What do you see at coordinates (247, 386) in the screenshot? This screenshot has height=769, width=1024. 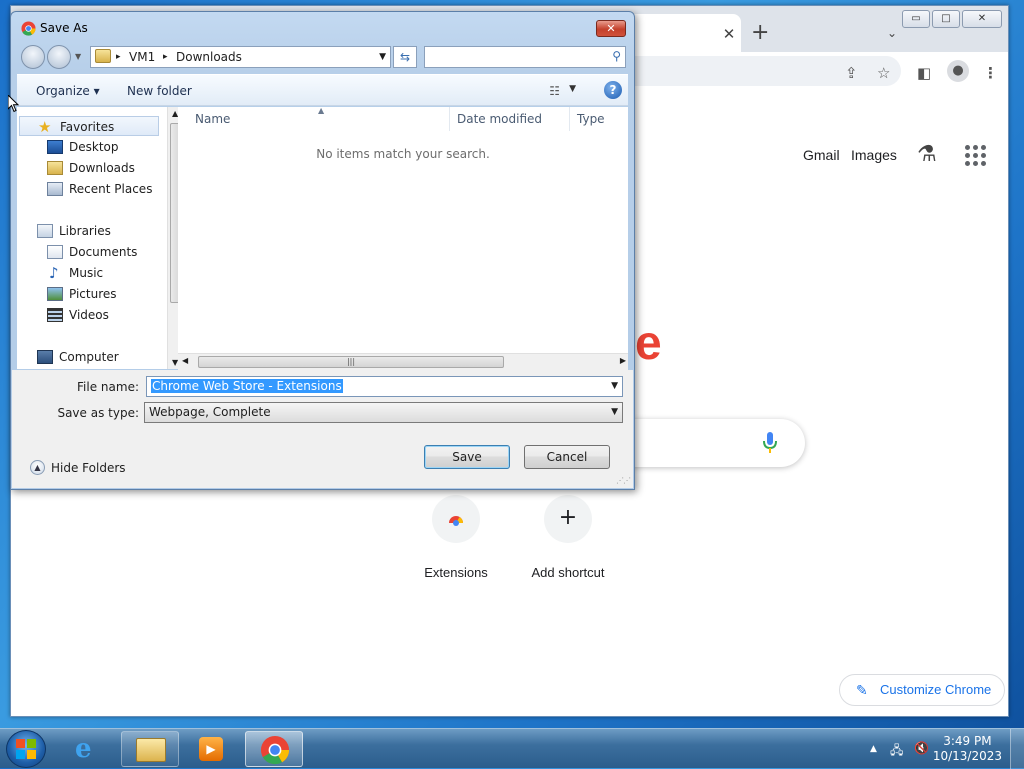 I see `file-name-value: Chrome Web Store - Extensions` at bounding box center [247, 386].